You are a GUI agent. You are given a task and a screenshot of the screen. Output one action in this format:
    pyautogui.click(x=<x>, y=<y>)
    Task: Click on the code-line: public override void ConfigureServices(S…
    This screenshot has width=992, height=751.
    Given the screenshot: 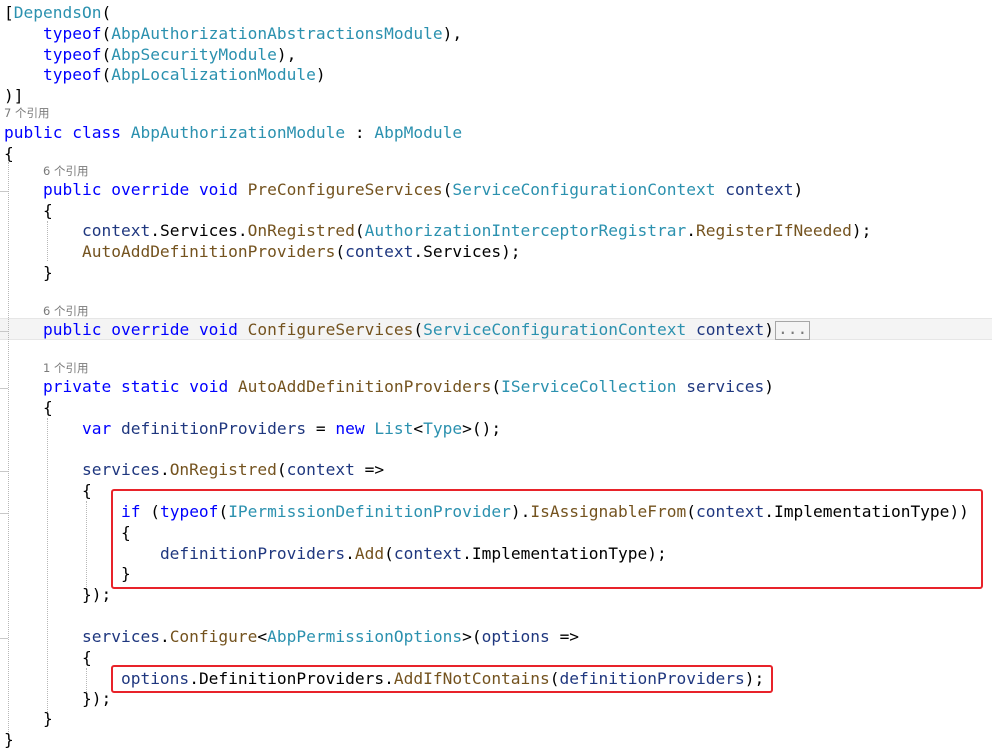 What is the action you would take?
    pyautogui.click(x=407, y=329)
    